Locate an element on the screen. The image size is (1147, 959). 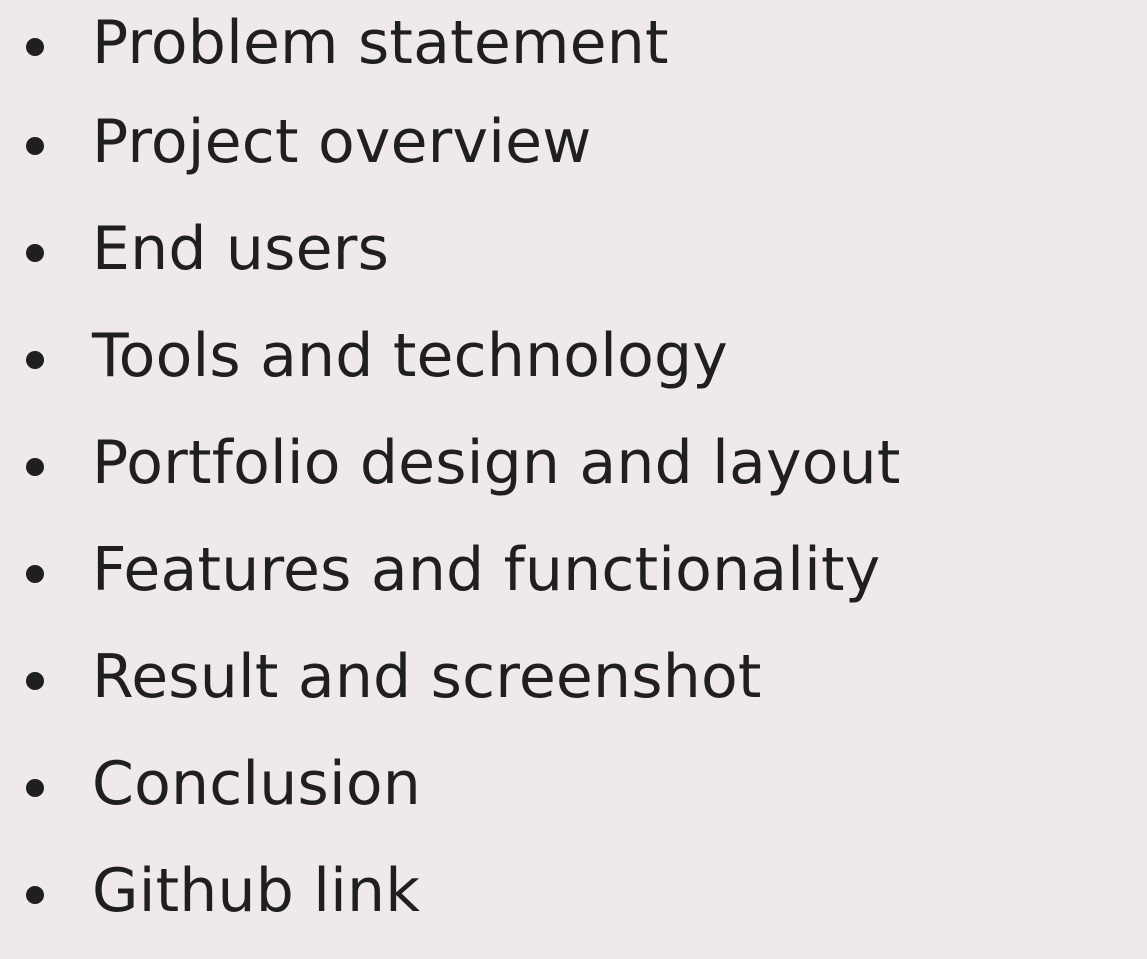
agenda-item-label: Github link is located at coordinates (256, 890).